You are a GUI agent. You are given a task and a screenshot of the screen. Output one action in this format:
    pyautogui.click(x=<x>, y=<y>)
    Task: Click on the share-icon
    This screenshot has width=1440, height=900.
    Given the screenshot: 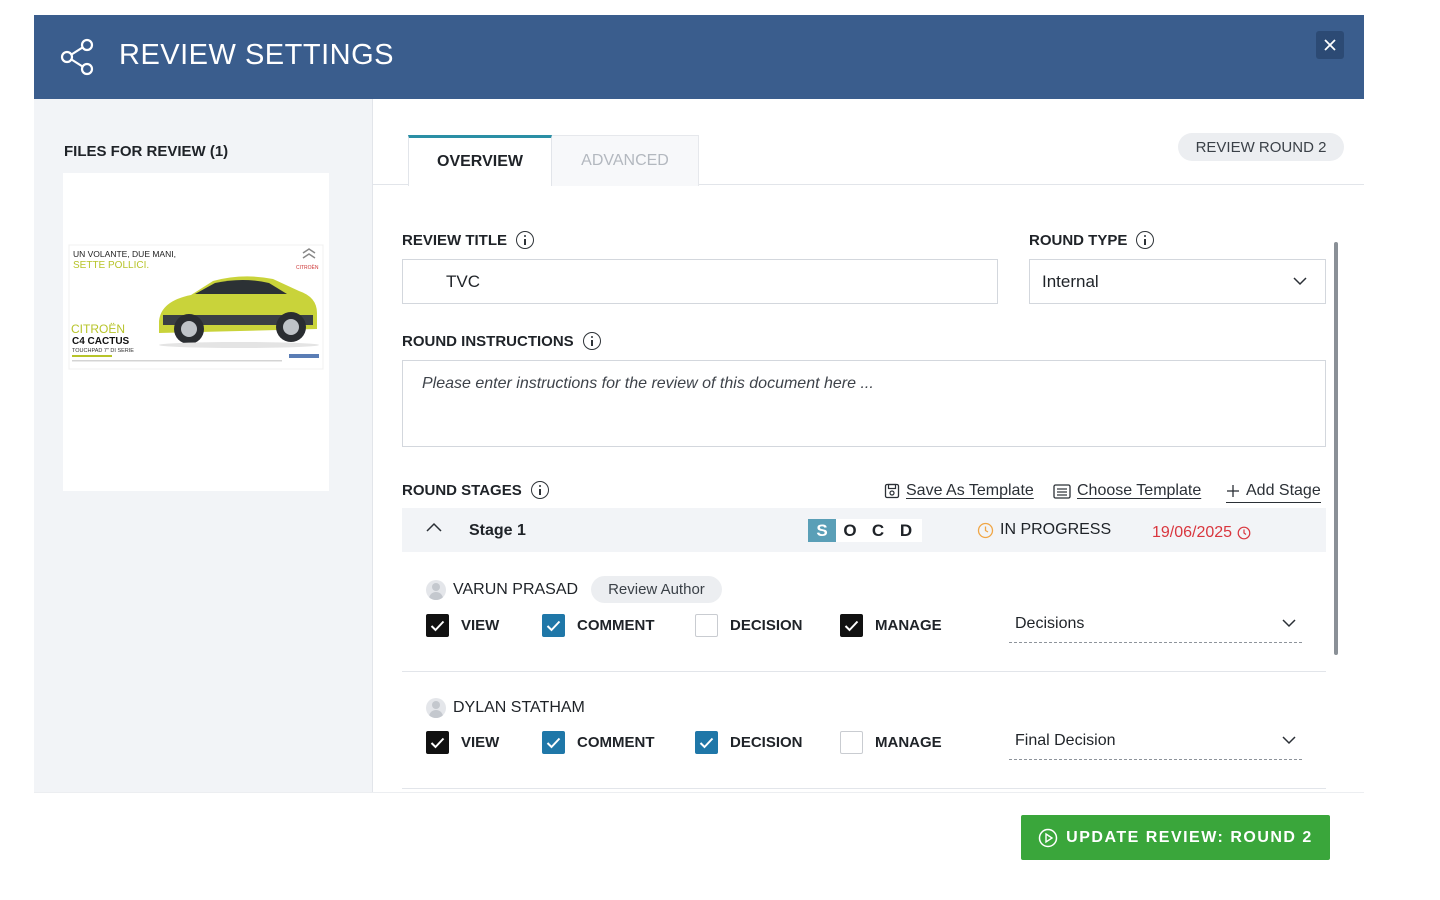 What is the action you would take?
    pyautogui.click(x=77, y=57)
    